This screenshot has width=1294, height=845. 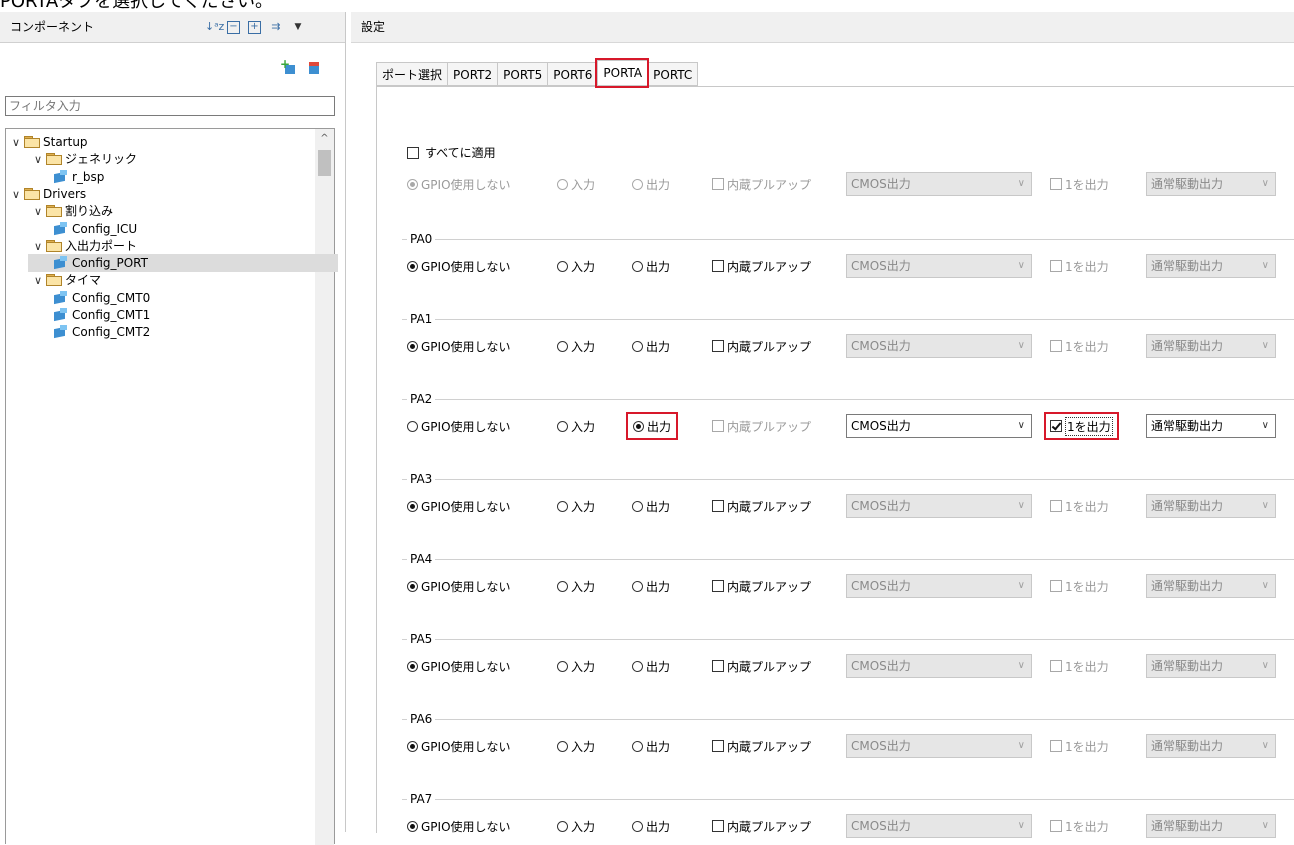 What do you see at coordinates (324, 163) in the screenshot?
I see `scroll-thumb` at bounding box center [324, 163].